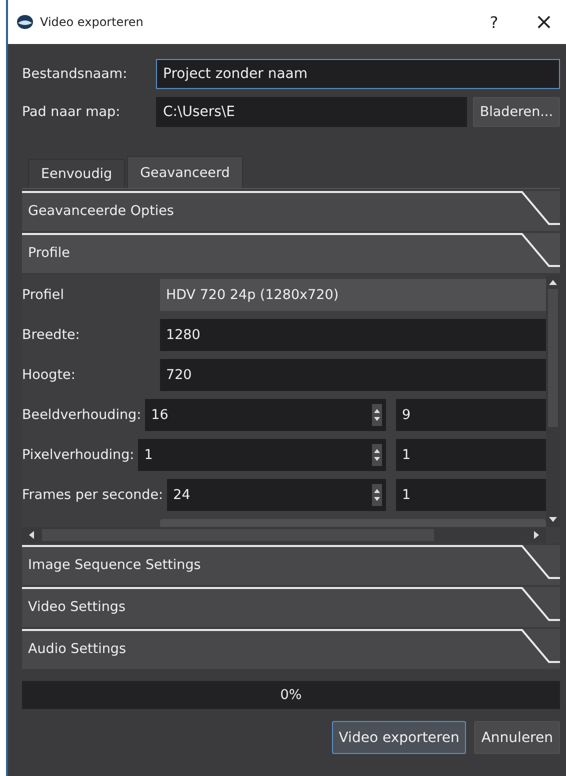 The image size is (566, 776). Describe the element at coordinates (265, 415) in the screenshot. I see `spin-box: 16` at that location.